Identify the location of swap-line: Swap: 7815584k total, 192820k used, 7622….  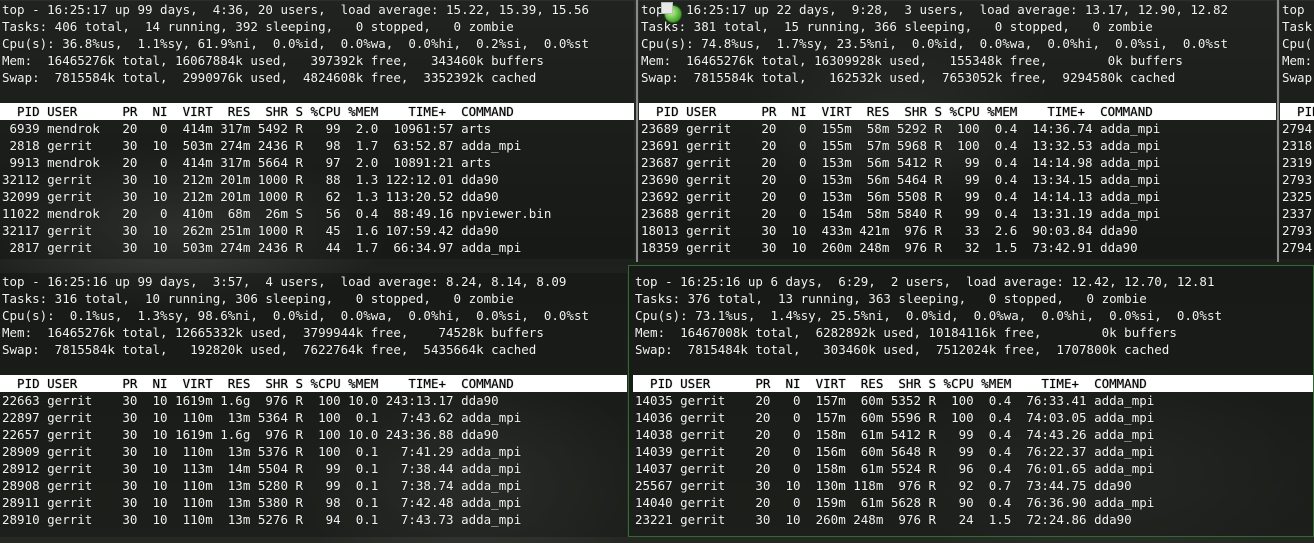
(269, 349).